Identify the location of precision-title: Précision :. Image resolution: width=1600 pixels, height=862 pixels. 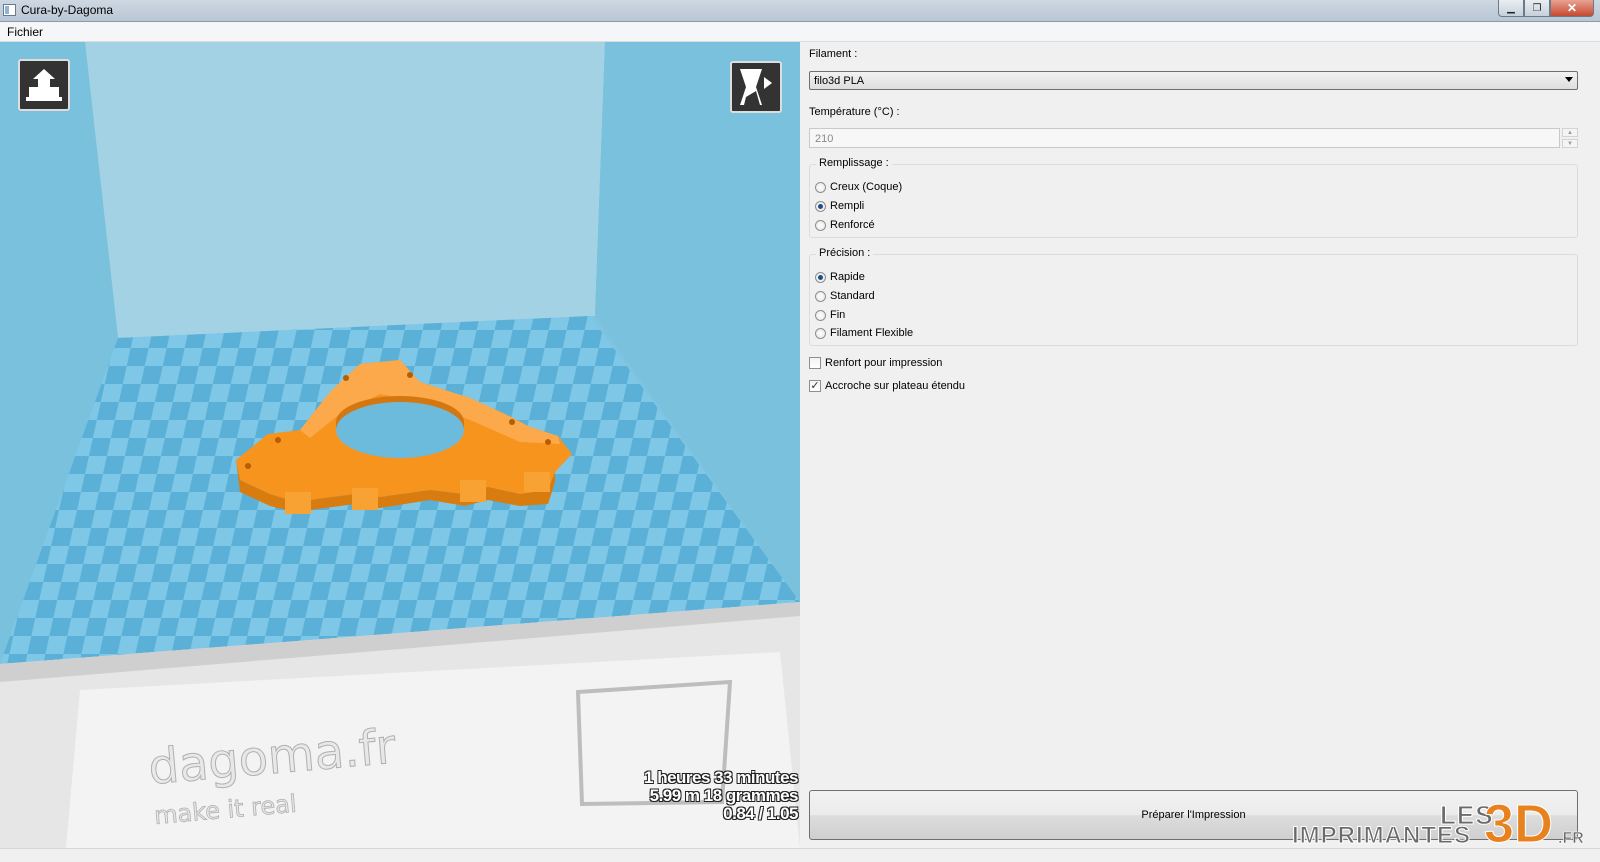
(845, 253).